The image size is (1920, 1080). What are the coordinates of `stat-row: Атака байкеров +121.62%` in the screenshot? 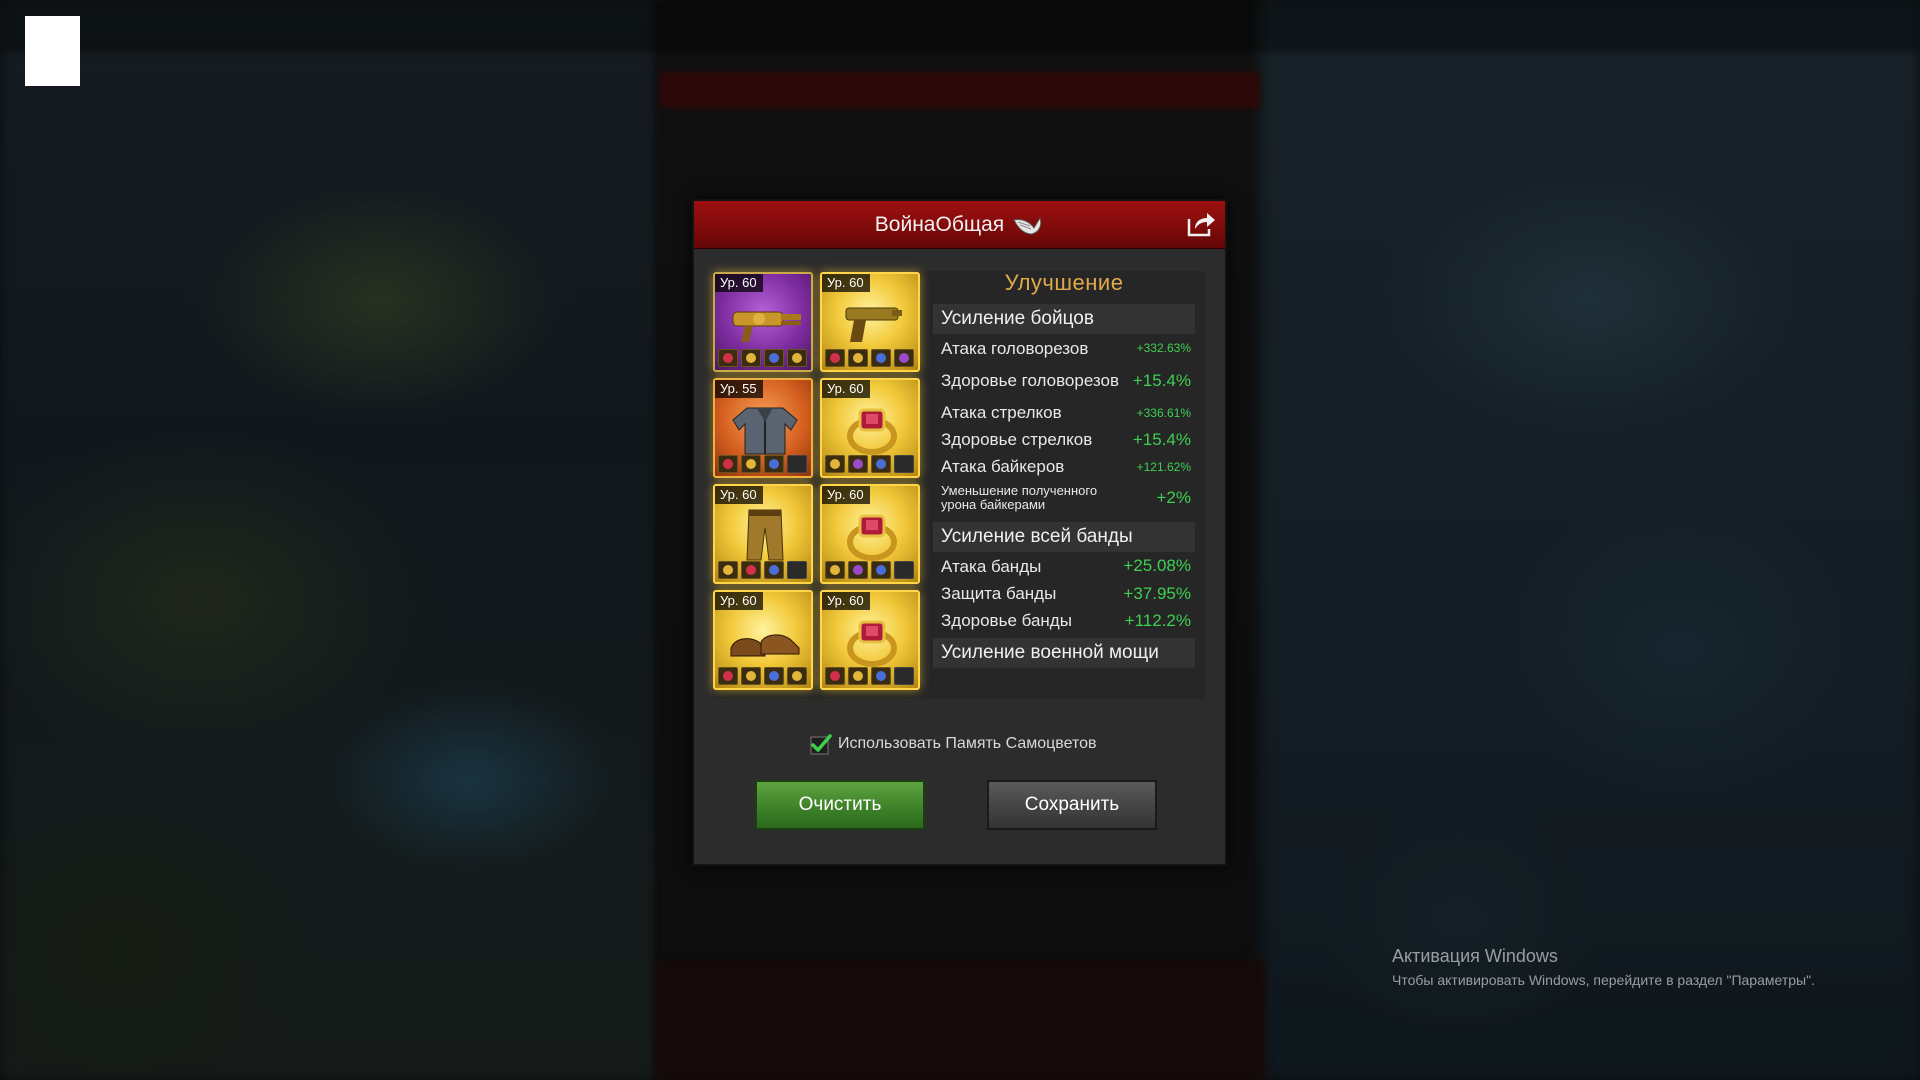 It's located at (1064, 466).